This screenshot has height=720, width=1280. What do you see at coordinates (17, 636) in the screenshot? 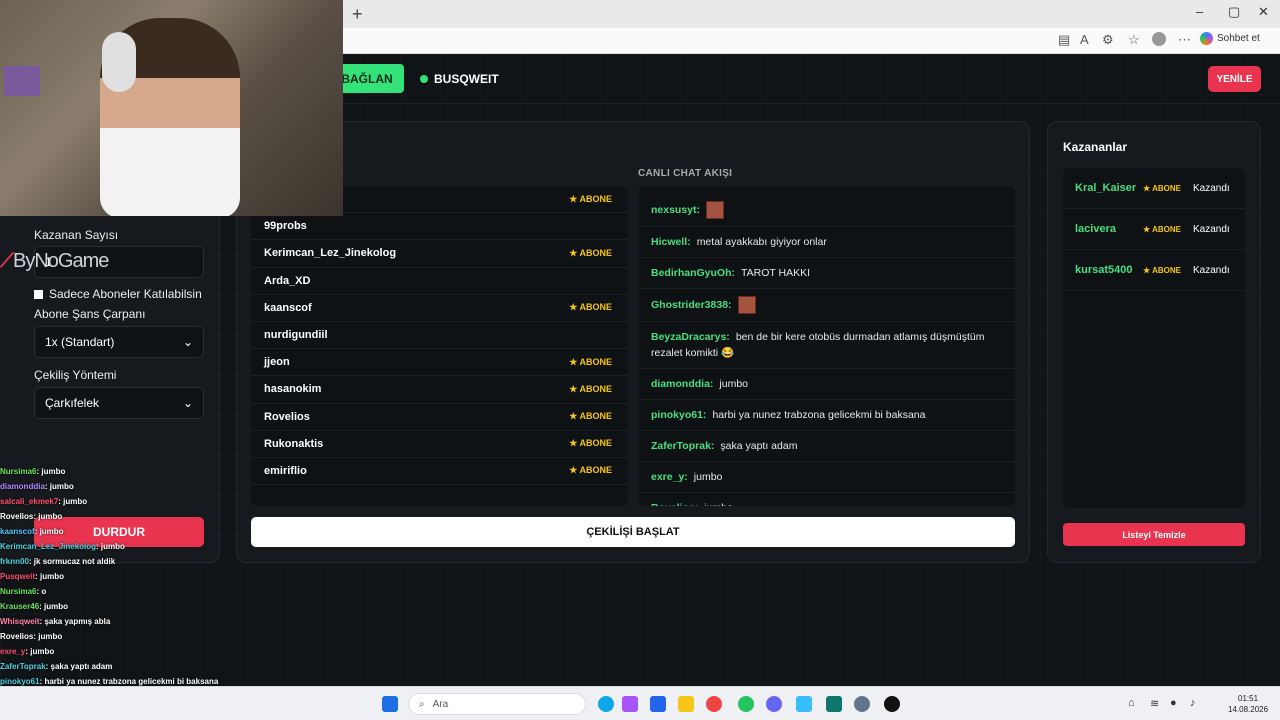
I see `overlay-username: Rovelios` at bounding box center [17, 636].